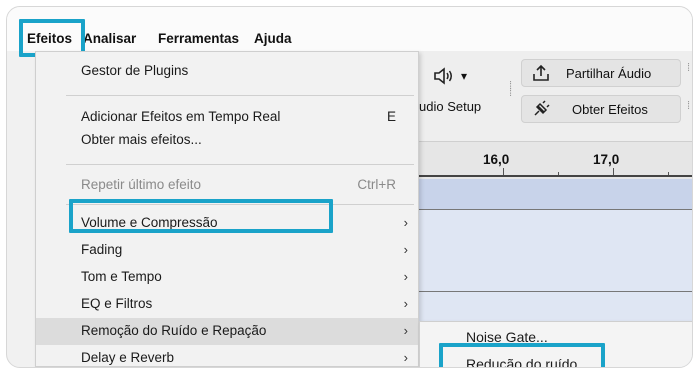 This screenshot has width=699, height=372. What do you see at coordinates (117, 303) in the screenshot?
I see `menu-item-label: EQ e Filtros` at bounding box center [117, 303].